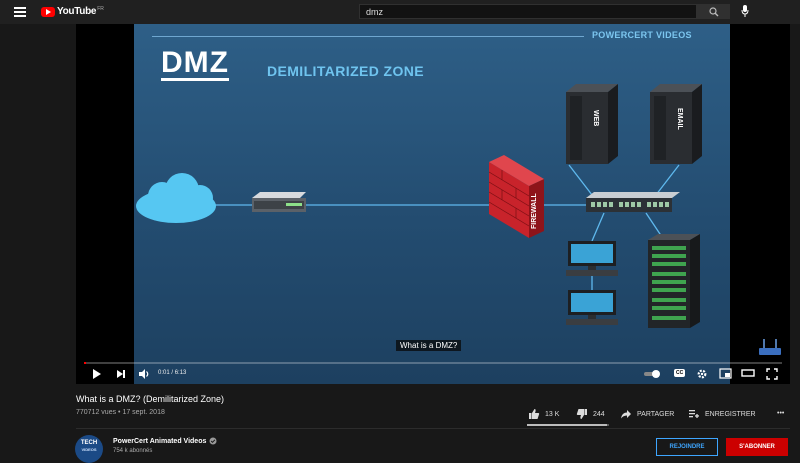 This screenshot has height=463, width=800. I want to click on dislike-button: 244, so click(590, 414).